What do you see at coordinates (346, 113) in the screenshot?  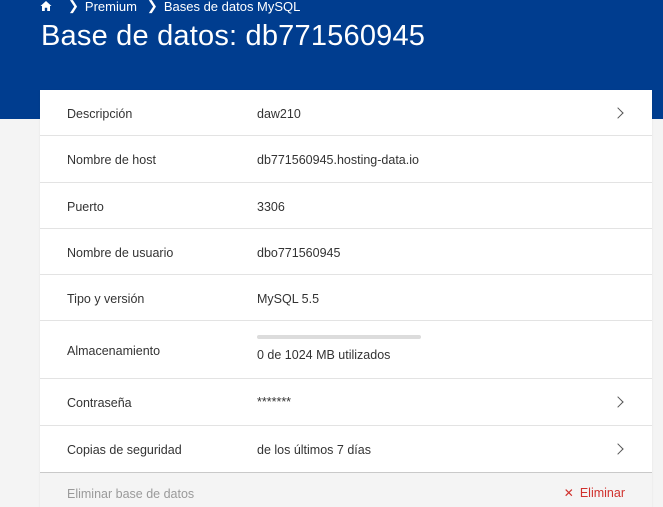 I see `row-description: Descripción daw210` at bounding box center [346, 113].